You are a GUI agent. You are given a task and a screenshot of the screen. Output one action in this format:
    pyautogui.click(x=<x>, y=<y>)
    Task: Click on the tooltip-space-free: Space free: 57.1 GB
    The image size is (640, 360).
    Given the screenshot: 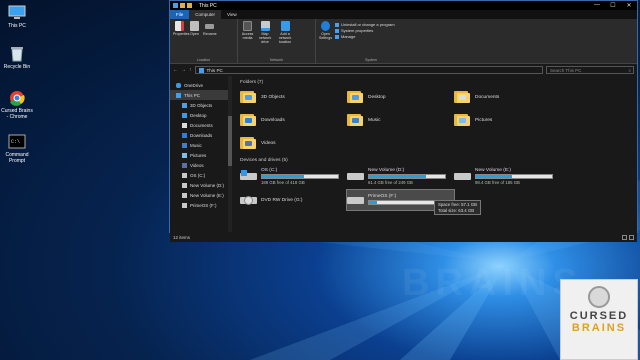 What is the action you would take?
    pyautogui.click(x=457, y=204)
    